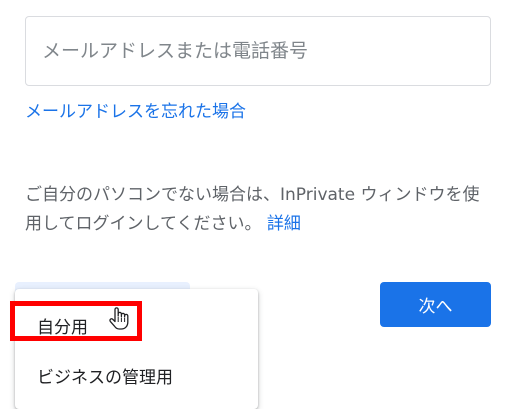 The height and width of the screenshot is (409, 506). What do you see at coordinates (284, 224) in the screenshot?
I see `learn-more-link: 詳細` at bounding box center [284, 224].